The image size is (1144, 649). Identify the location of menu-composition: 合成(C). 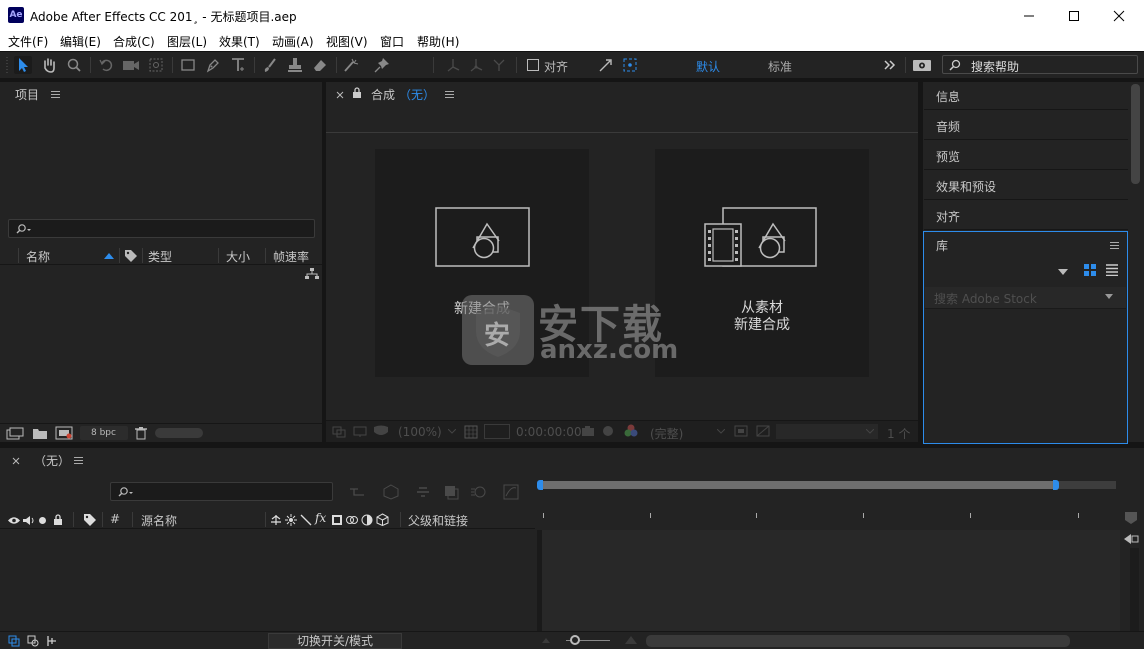
(134, 41).